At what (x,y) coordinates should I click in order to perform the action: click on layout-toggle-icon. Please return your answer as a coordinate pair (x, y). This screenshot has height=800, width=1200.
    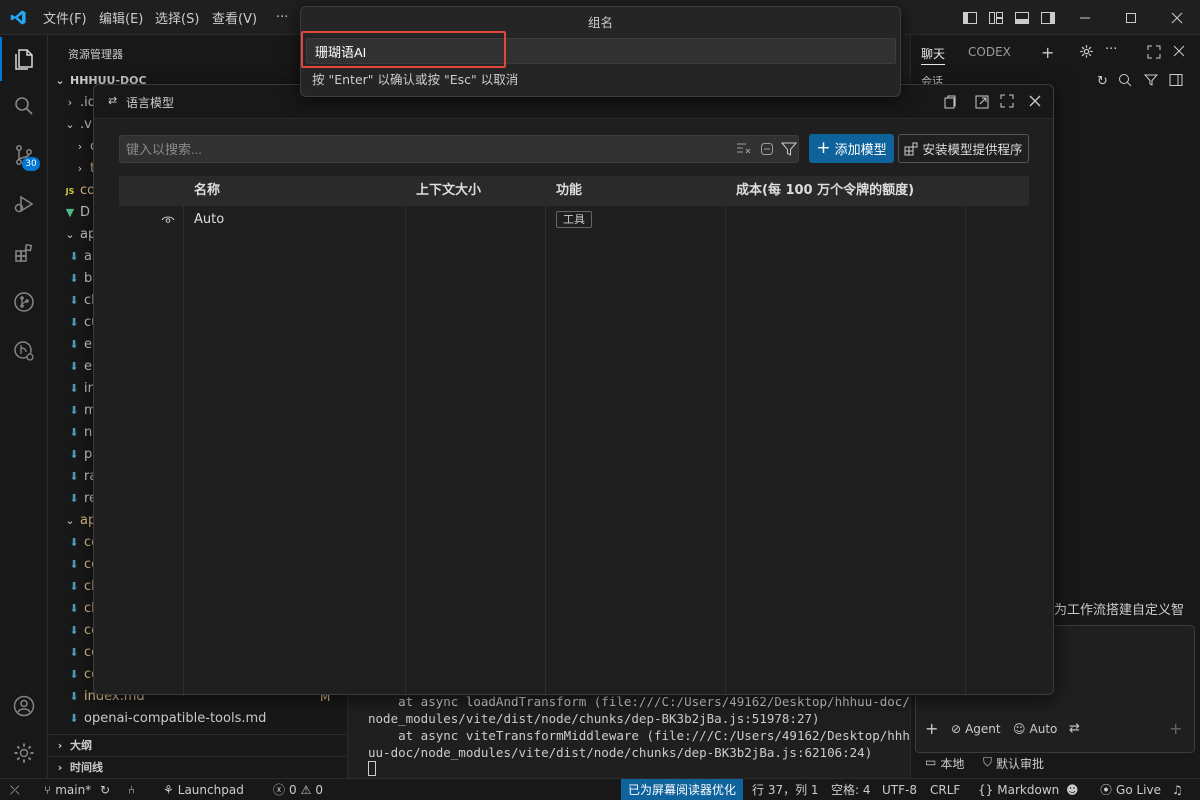
    Looking at the image, I should click on (1176, 80).